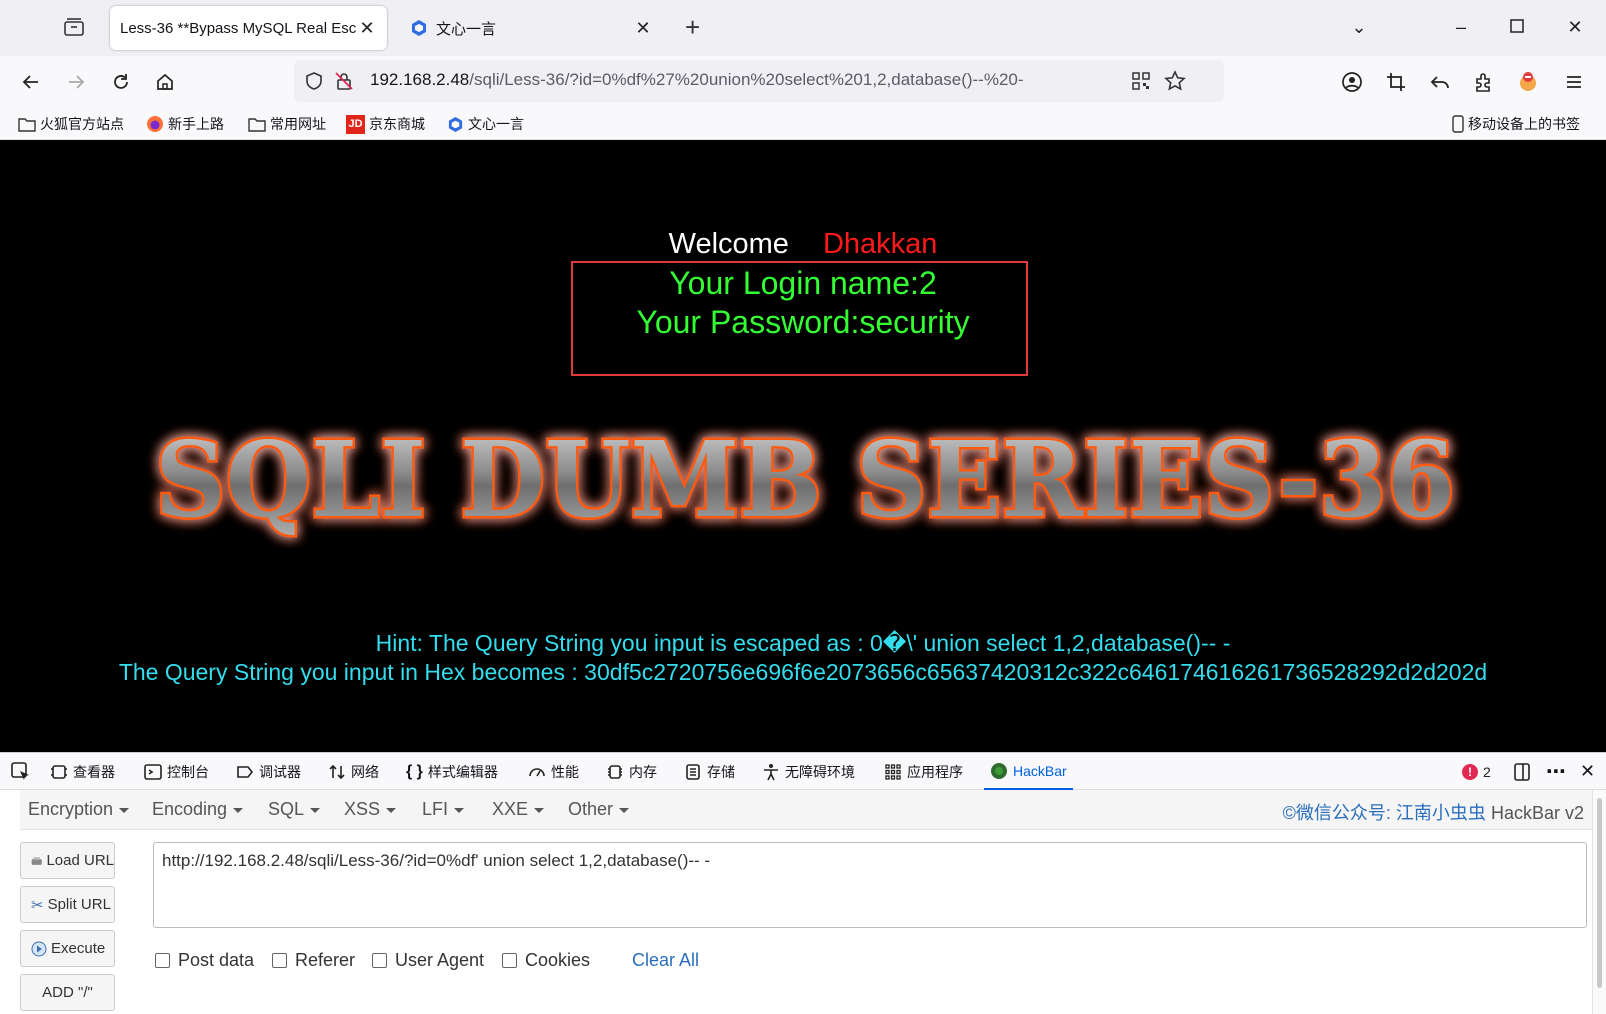  Describe the element at coordinates (385, 124) in the screenshot. I see `bookmark-jd-mall: JD 京东商城` at that location.